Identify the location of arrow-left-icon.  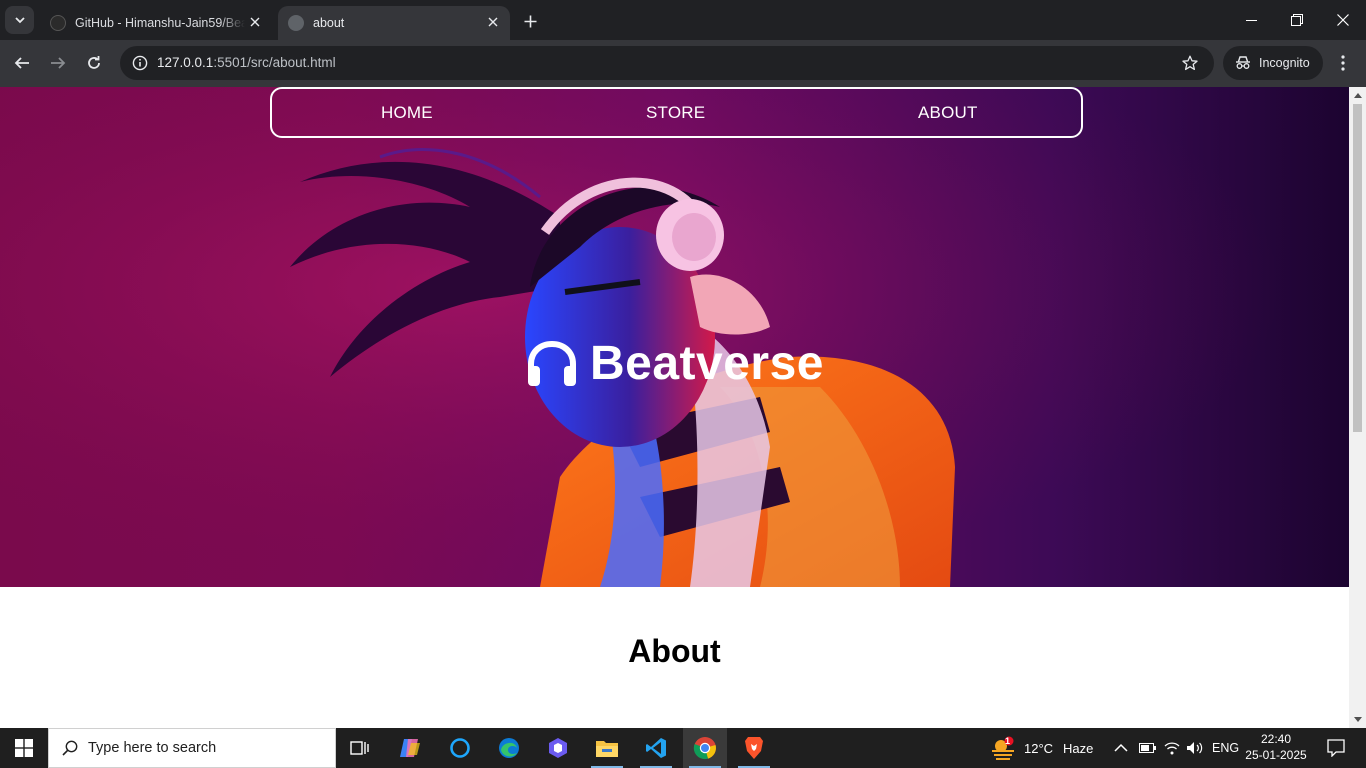
(21, 63).